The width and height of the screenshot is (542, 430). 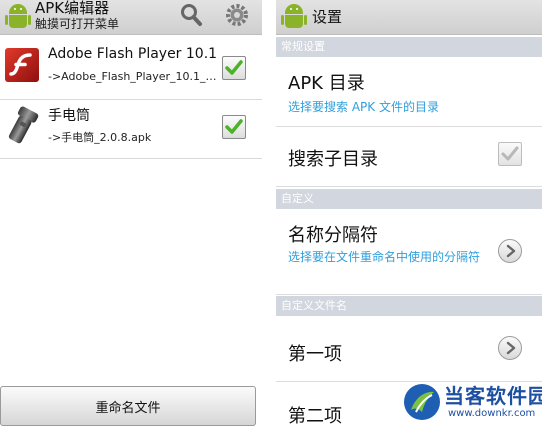 What do you see at coordinates (492, 413) in the screenshot?
I see `watermark-url: www.downkr.com` at bounding box center [492, 413].